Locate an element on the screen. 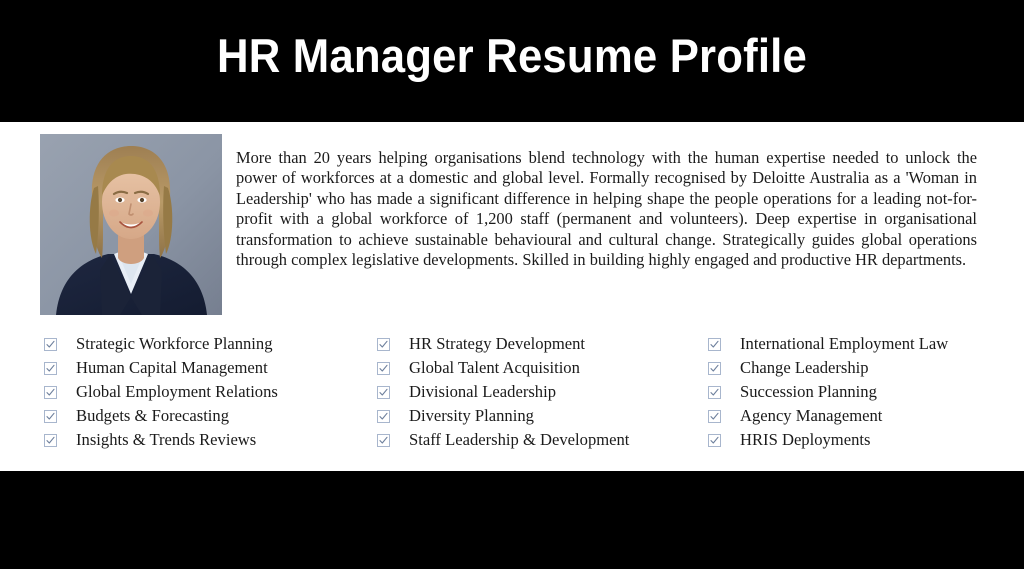  profile-photo is located at coordinates (131, 224).